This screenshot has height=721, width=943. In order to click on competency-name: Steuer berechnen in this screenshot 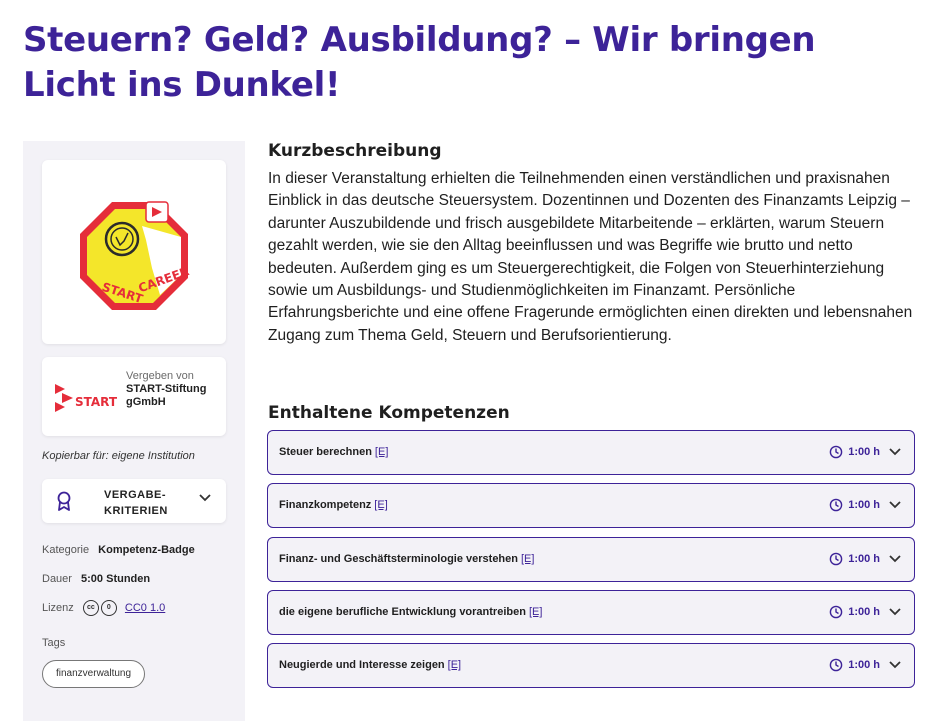, I will do `click(325, 452)`.